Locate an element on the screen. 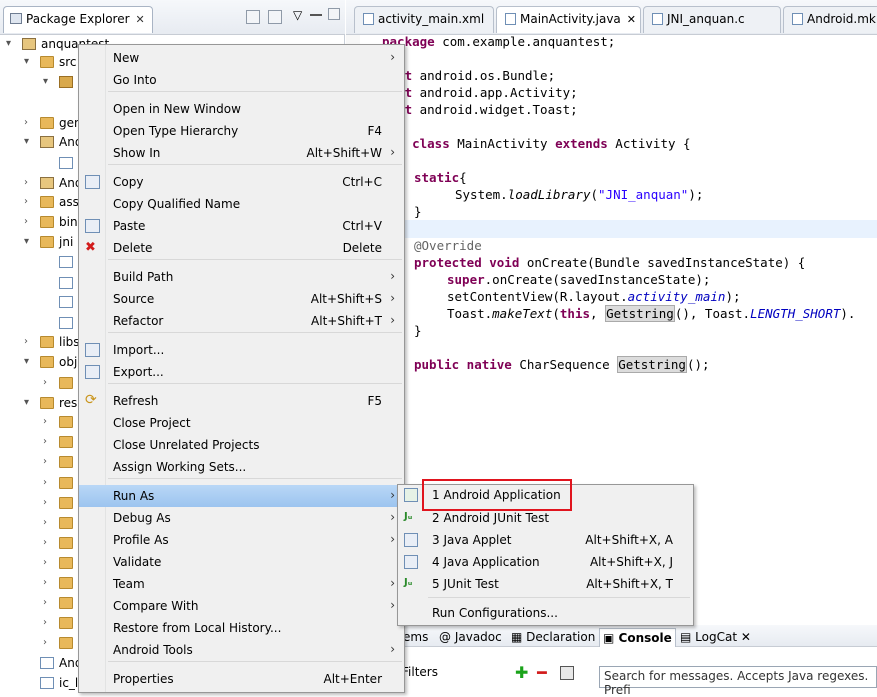  edit-filter-icon is located at coordinates (567, 673).